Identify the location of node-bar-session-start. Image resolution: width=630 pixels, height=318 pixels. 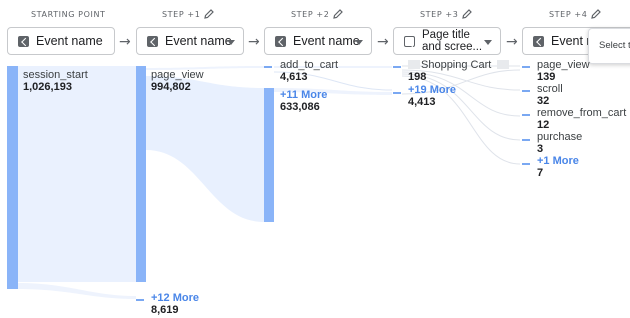
(12, 177).